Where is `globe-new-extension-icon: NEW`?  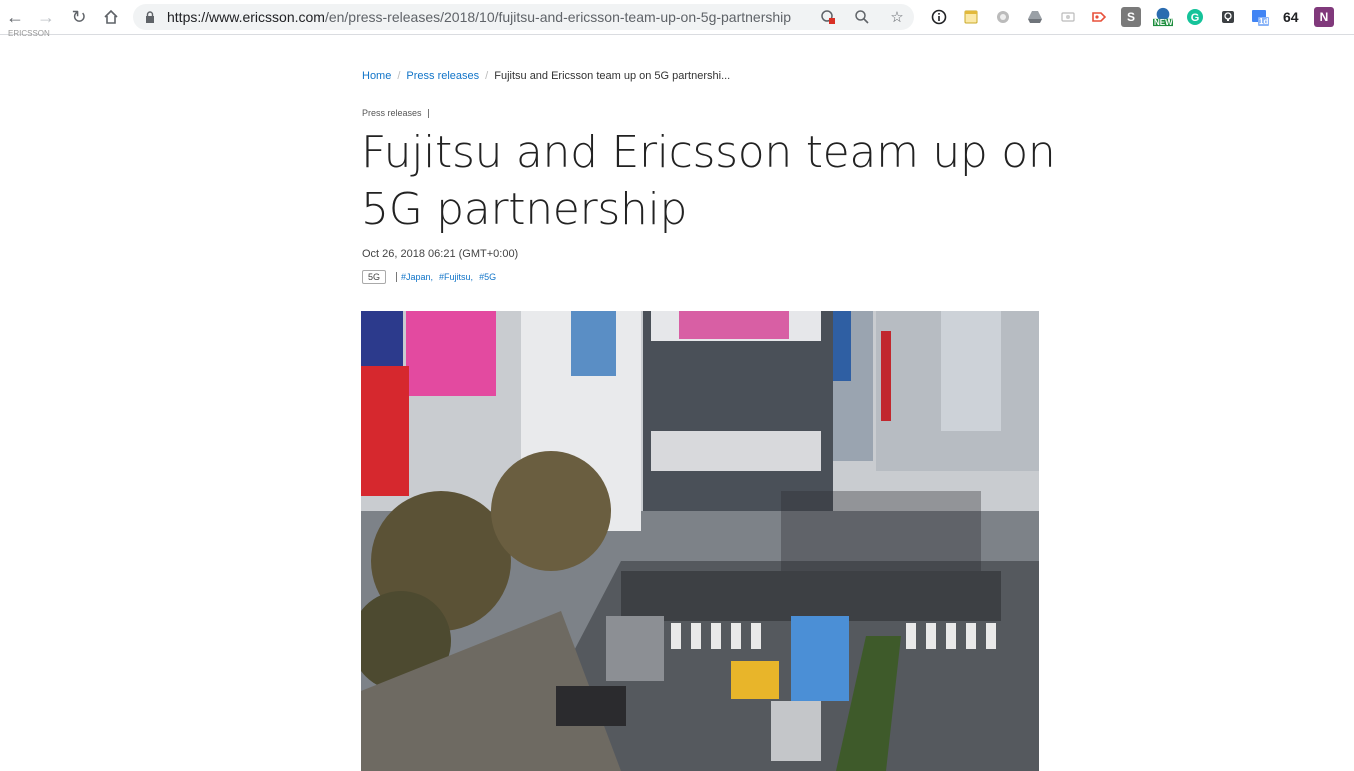
globe-new-extension-icon: NEW is located at coordinates (1163, 17).